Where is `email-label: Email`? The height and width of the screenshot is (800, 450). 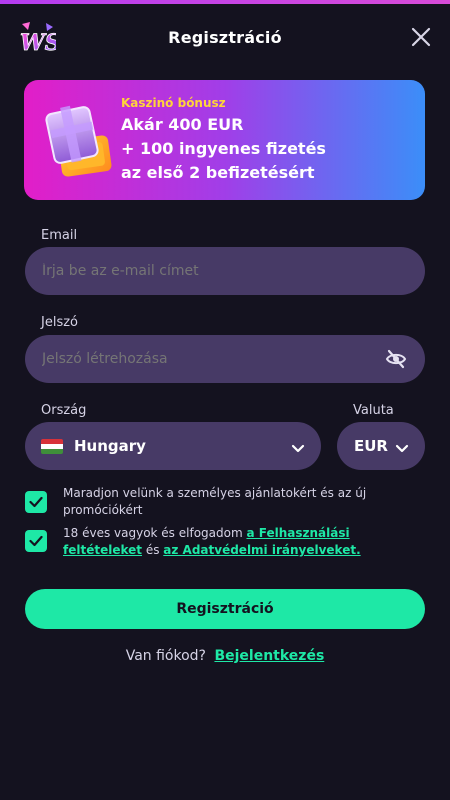
email-label: Email is located at coordinates (59, 235).